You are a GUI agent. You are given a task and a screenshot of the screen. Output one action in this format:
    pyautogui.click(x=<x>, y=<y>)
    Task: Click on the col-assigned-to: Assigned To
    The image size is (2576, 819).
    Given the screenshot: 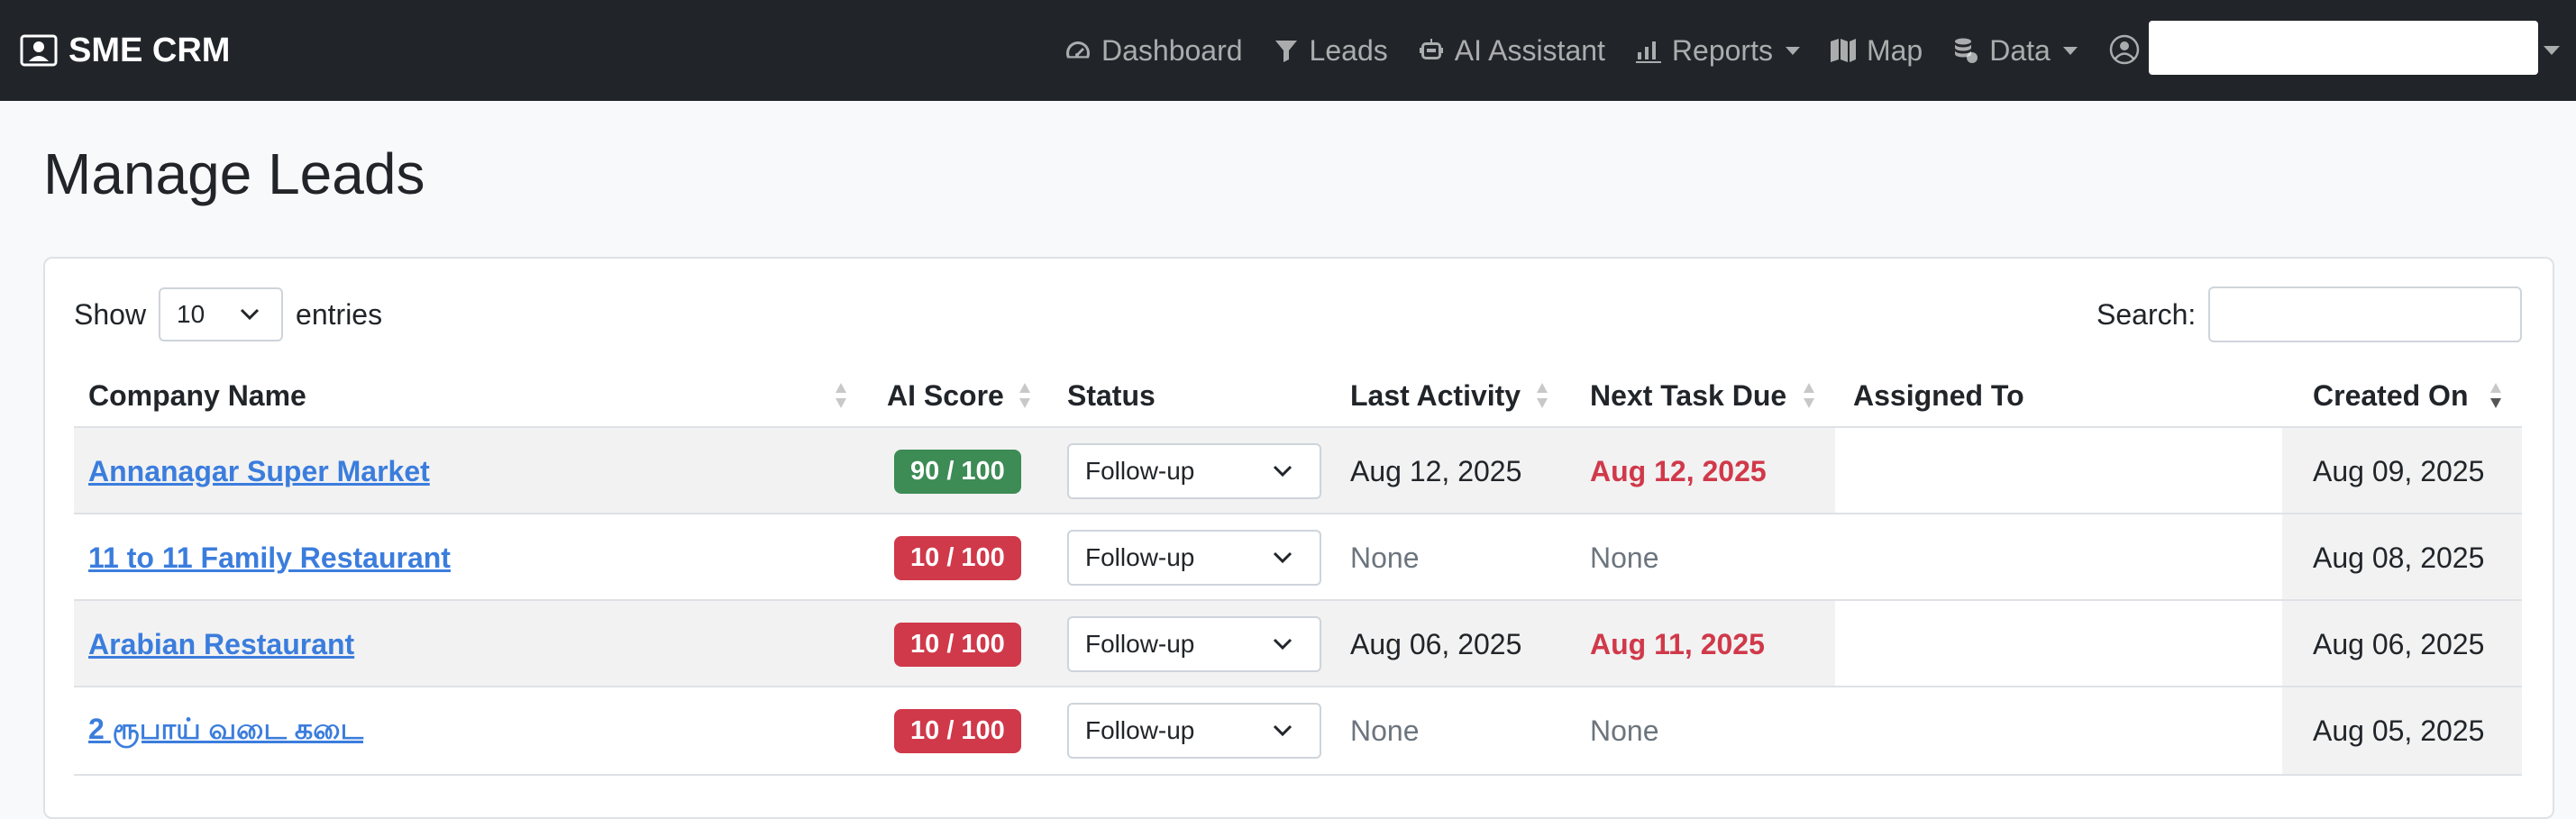 What is the action you would take?
    pyautogui.click(x=1938, y=396)
    